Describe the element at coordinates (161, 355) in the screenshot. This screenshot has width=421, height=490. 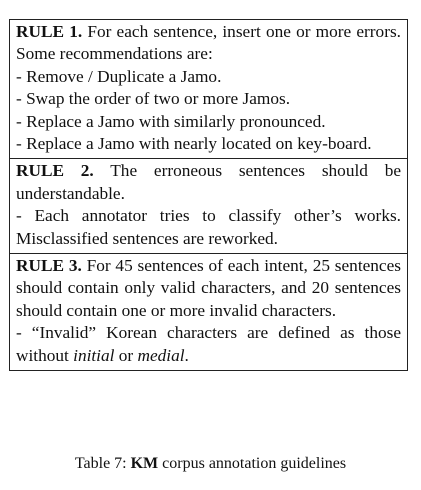
I see `rule-3-term-medial: medial` at that location.